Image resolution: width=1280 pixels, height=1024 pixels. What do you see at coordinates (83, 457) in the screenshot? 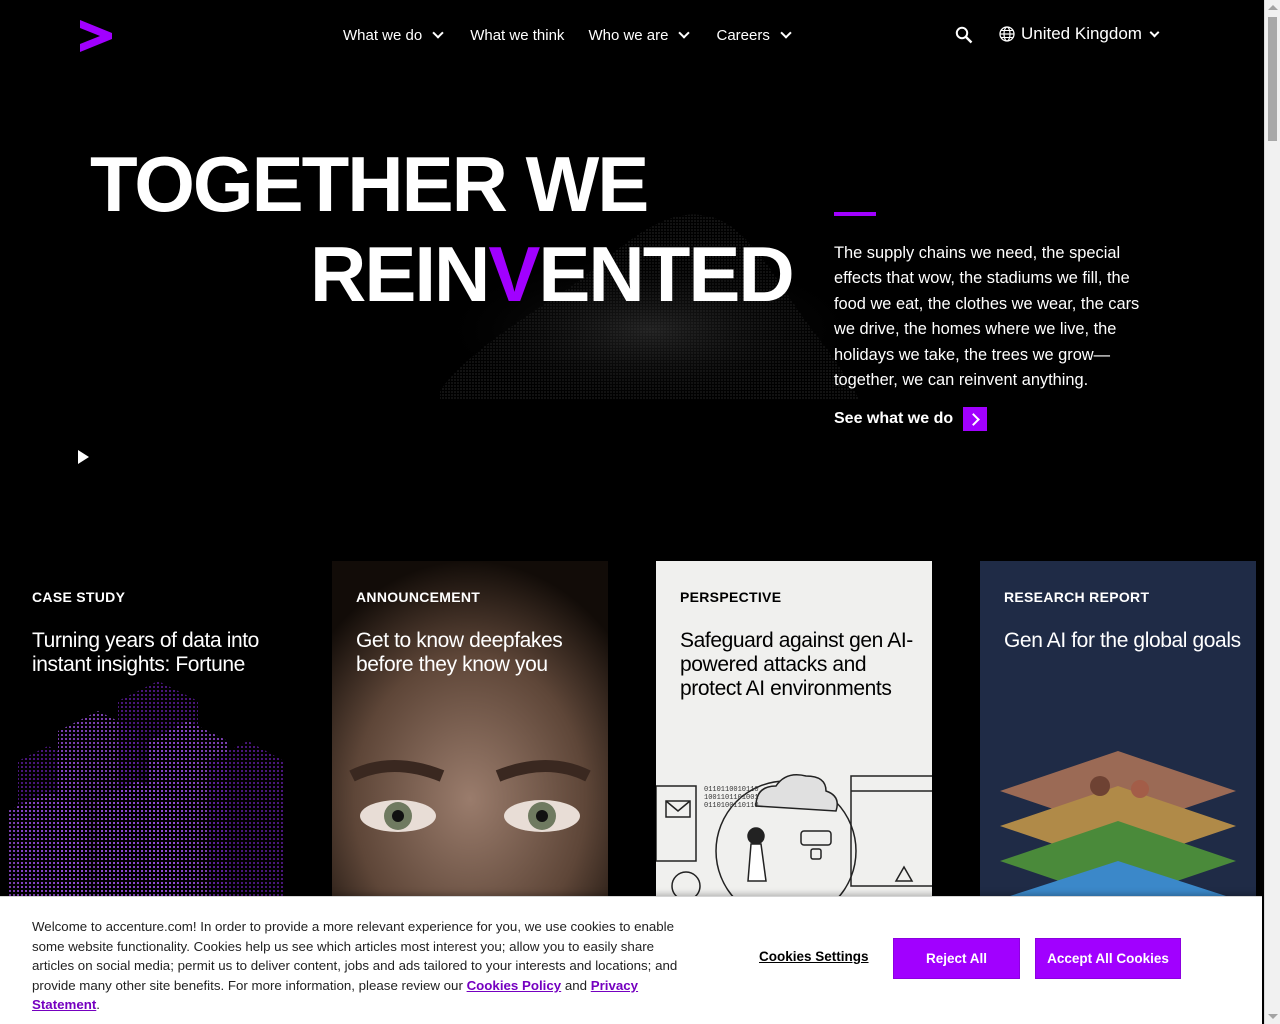
I see `play-icon` at bounding box center [83, 457].